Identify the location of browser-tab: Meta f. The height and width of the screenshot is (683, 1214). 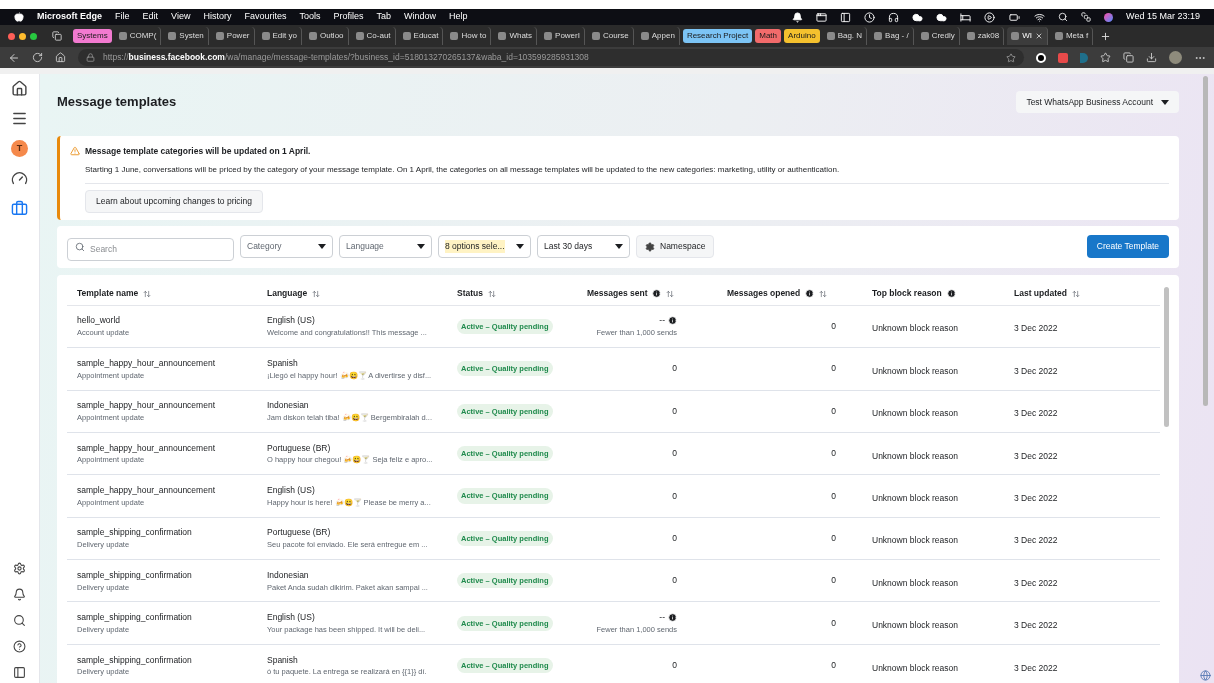
(1072, 36).